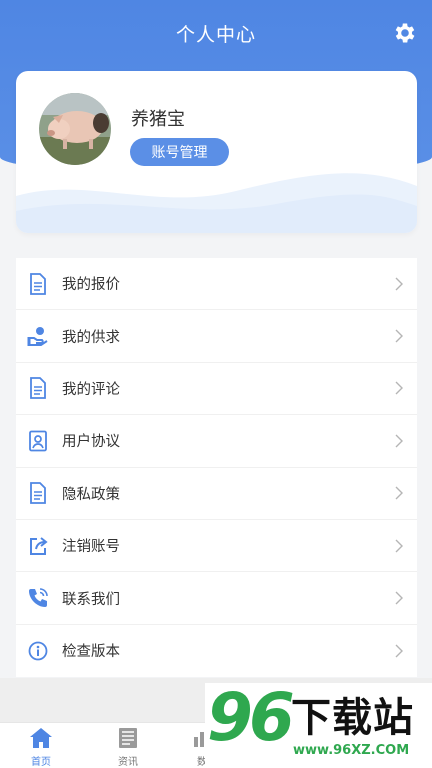  What do you see at coordinates (41, 738) in the screenshot?
I see `home-icon` at bounding box center [41, 738].